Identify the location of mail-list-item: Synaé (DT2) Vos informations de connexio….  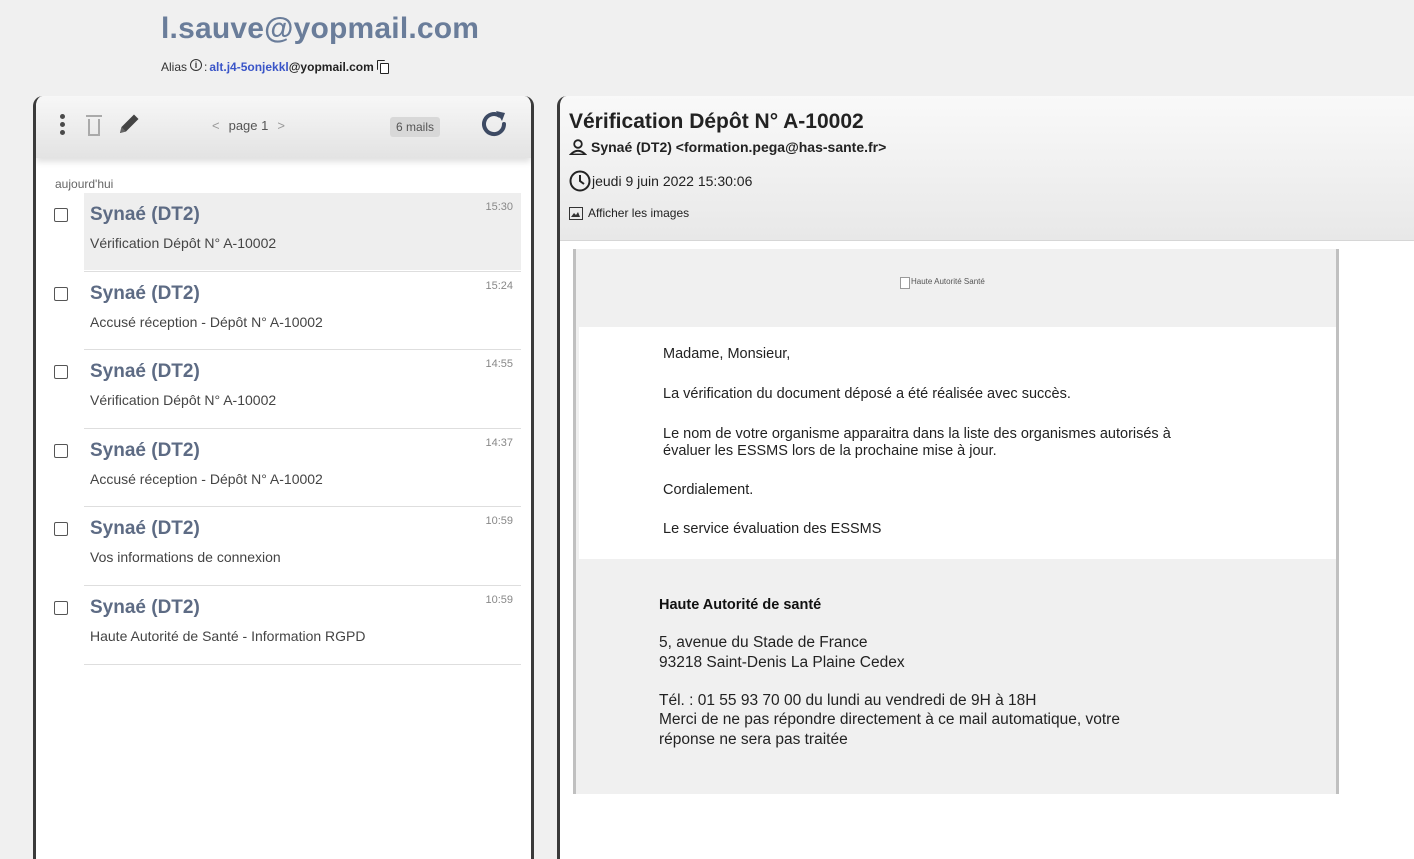
(283, 546).